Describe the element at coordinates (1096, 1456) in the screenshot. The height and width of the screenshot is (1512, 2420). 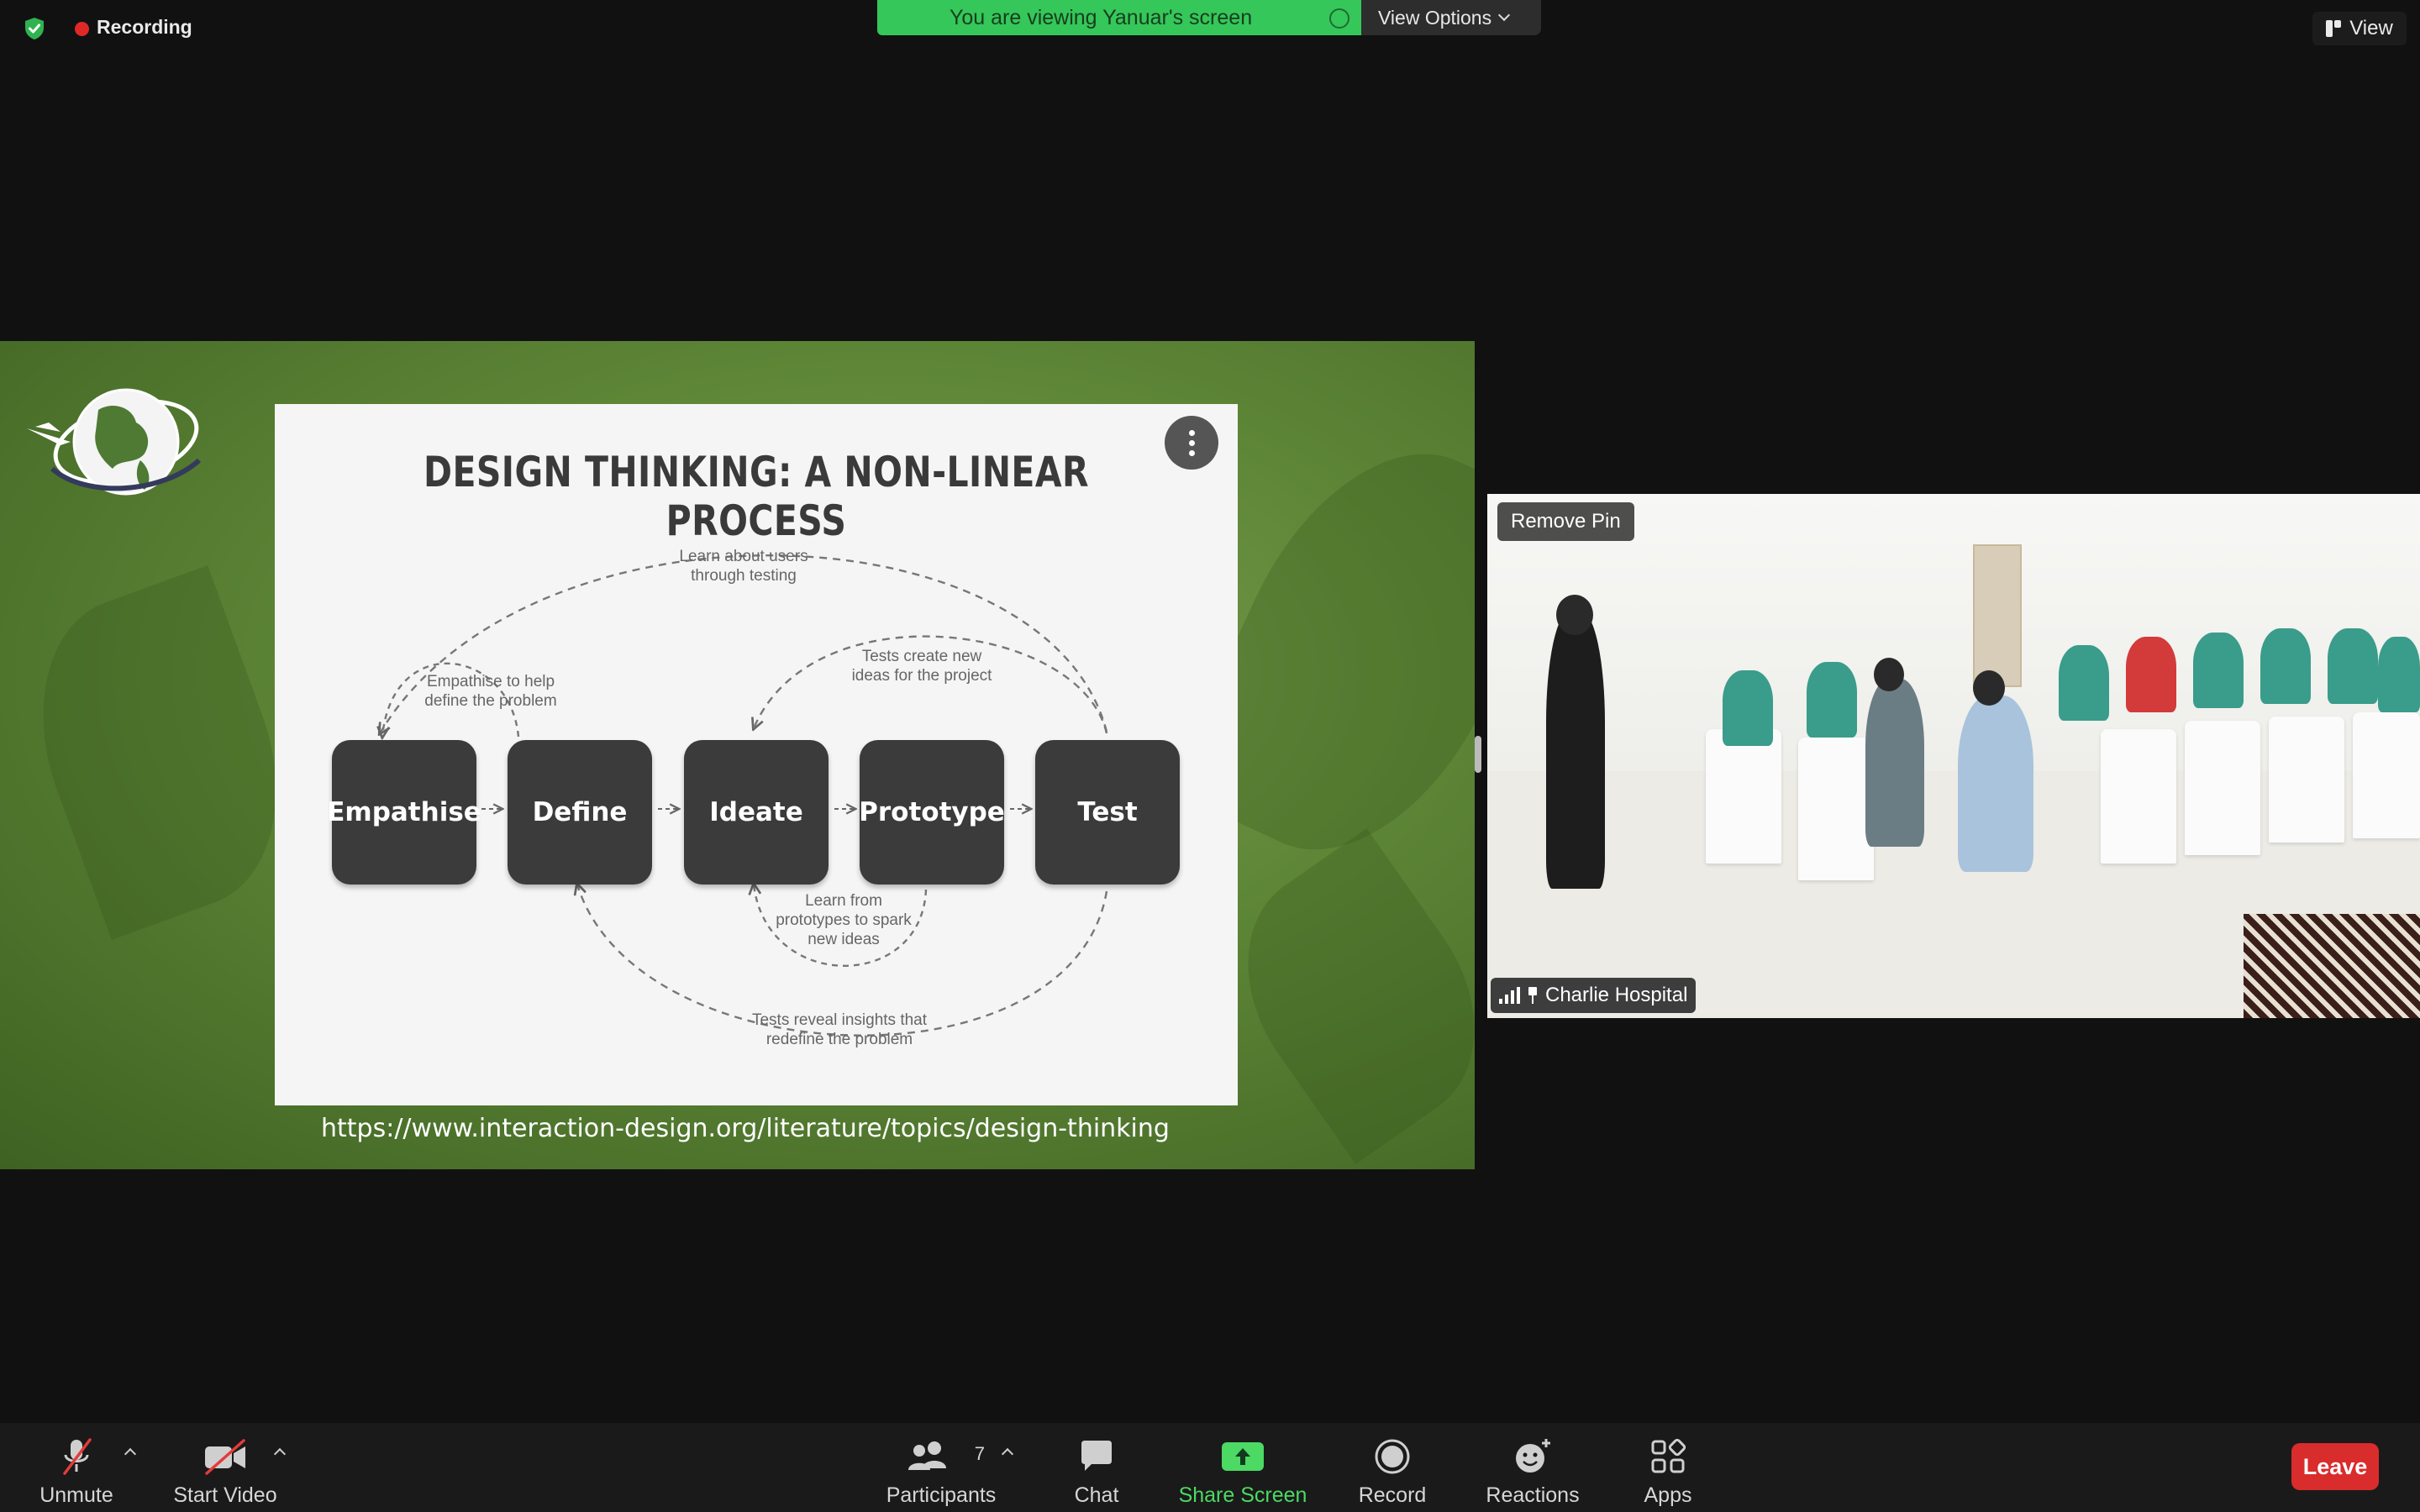
I see `chat-icon` at that location.